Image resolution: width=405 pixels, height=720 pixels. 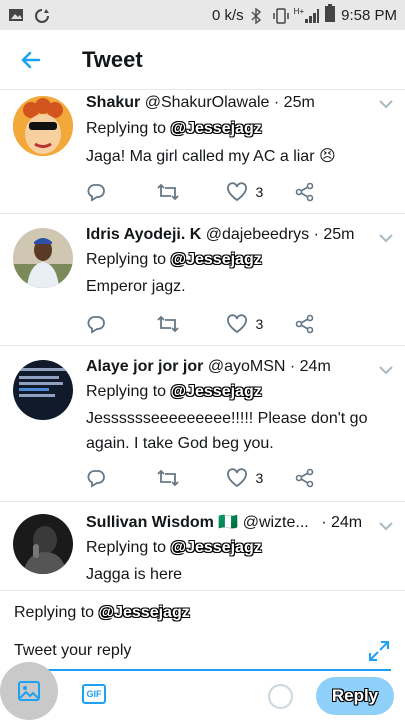 What do you see at coordinates (299, 11) in the screenshot?
I see `network-type: H+` at bounding box center [299, 11].